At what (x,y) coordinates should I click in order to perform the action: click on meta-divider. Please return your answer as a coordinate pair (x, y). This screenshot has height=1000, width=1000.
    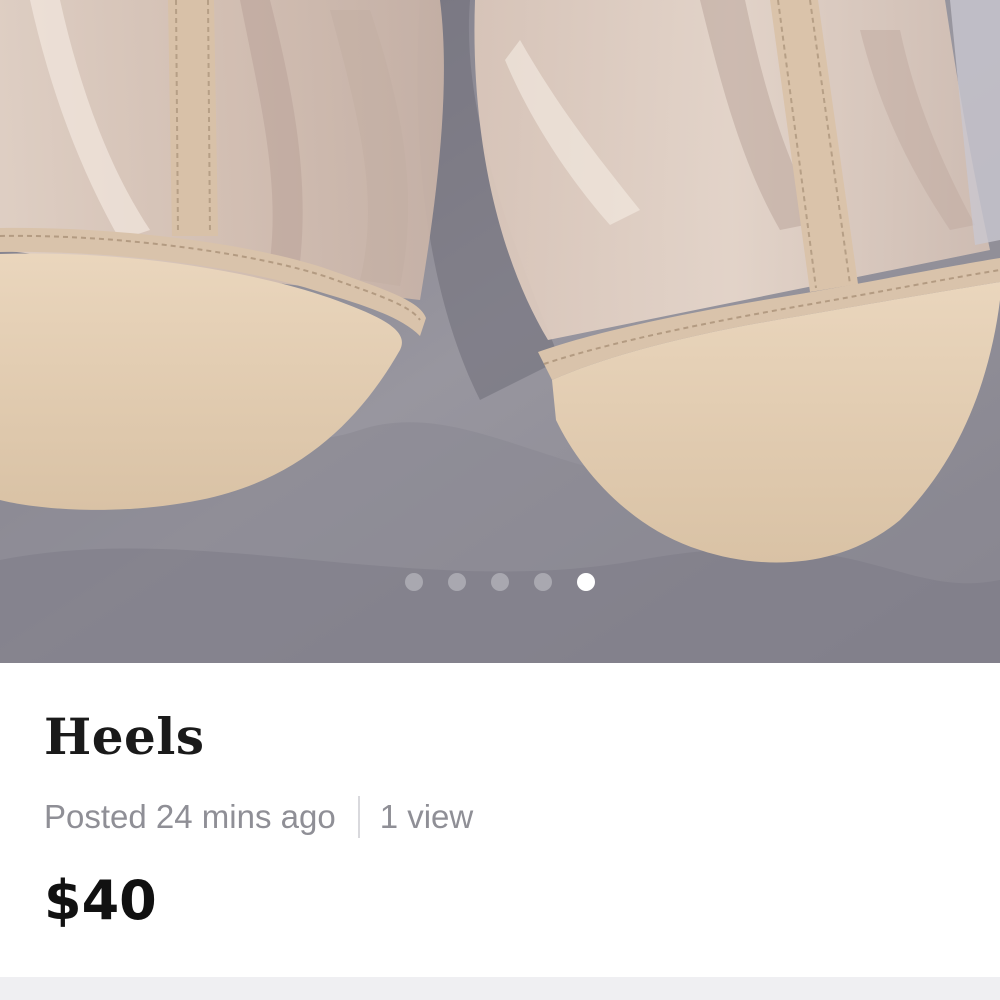
    Looking at the image, I should click on (358, 817).